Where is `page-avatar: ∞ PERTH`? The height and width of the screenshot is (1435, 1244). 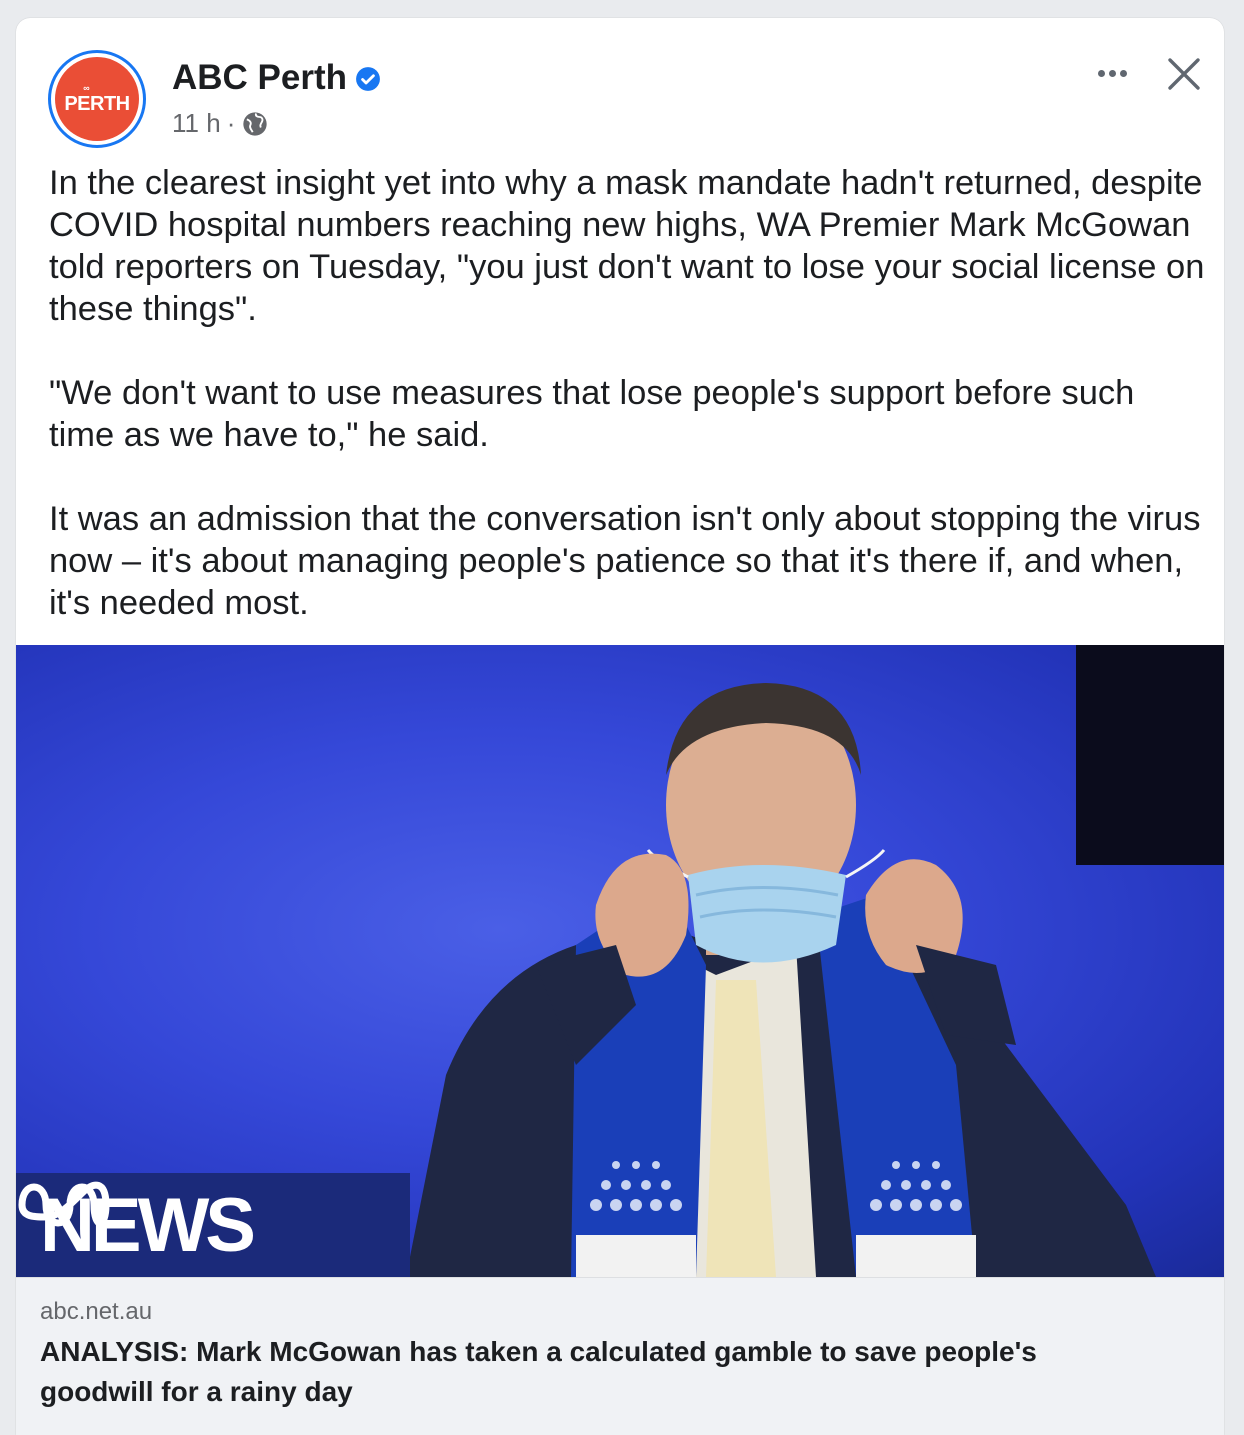 page-avatar: ∞ PERTH is located at coordinates (97, 99).